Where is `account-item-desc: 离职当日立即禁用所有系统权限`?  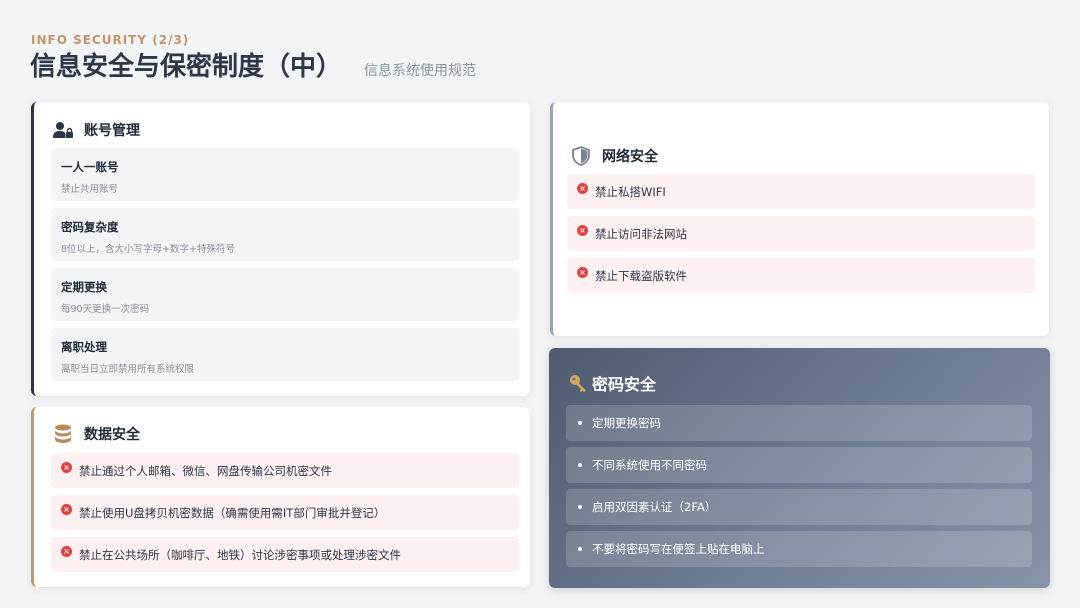 account-item-desc: 离职当日立即禁用所有系统权限 is located at coordinates (128, 369).